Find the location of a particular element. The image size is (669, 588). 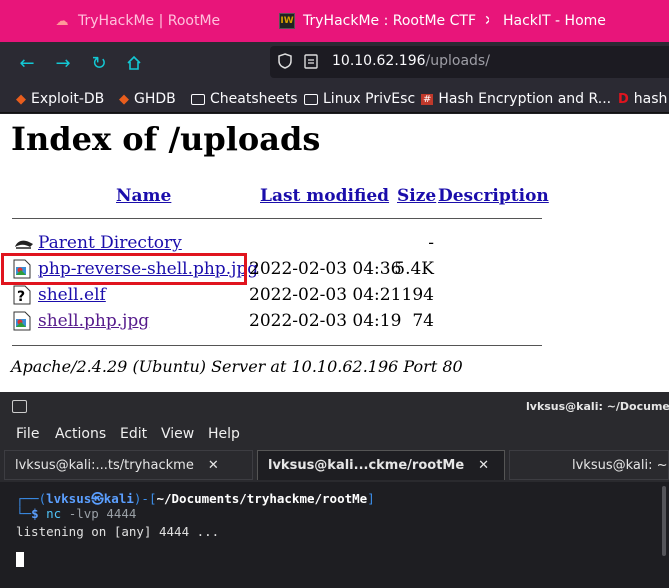

bookmark-hash: D hash is located at coordinates (642, 99).